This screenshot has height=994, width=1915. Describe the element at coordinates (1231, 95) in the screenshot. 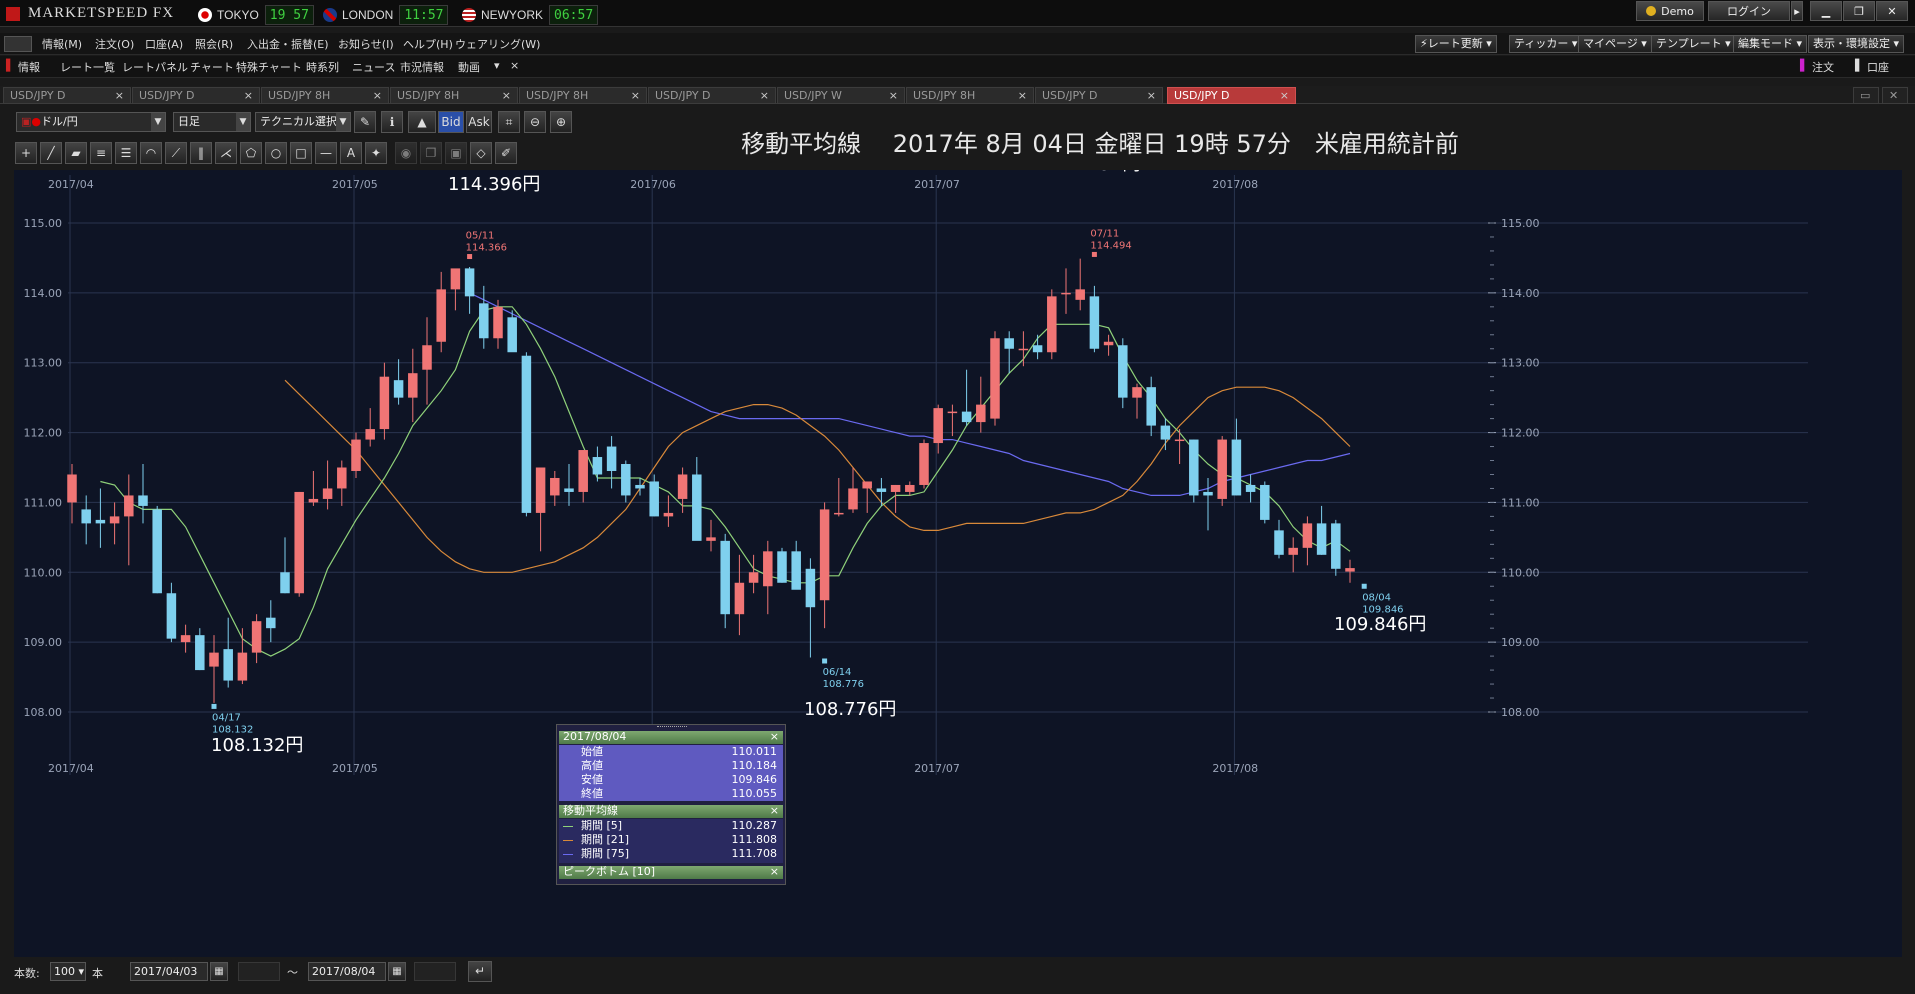

I see `chart-tab-active: USD/JPY D ×` at that location.